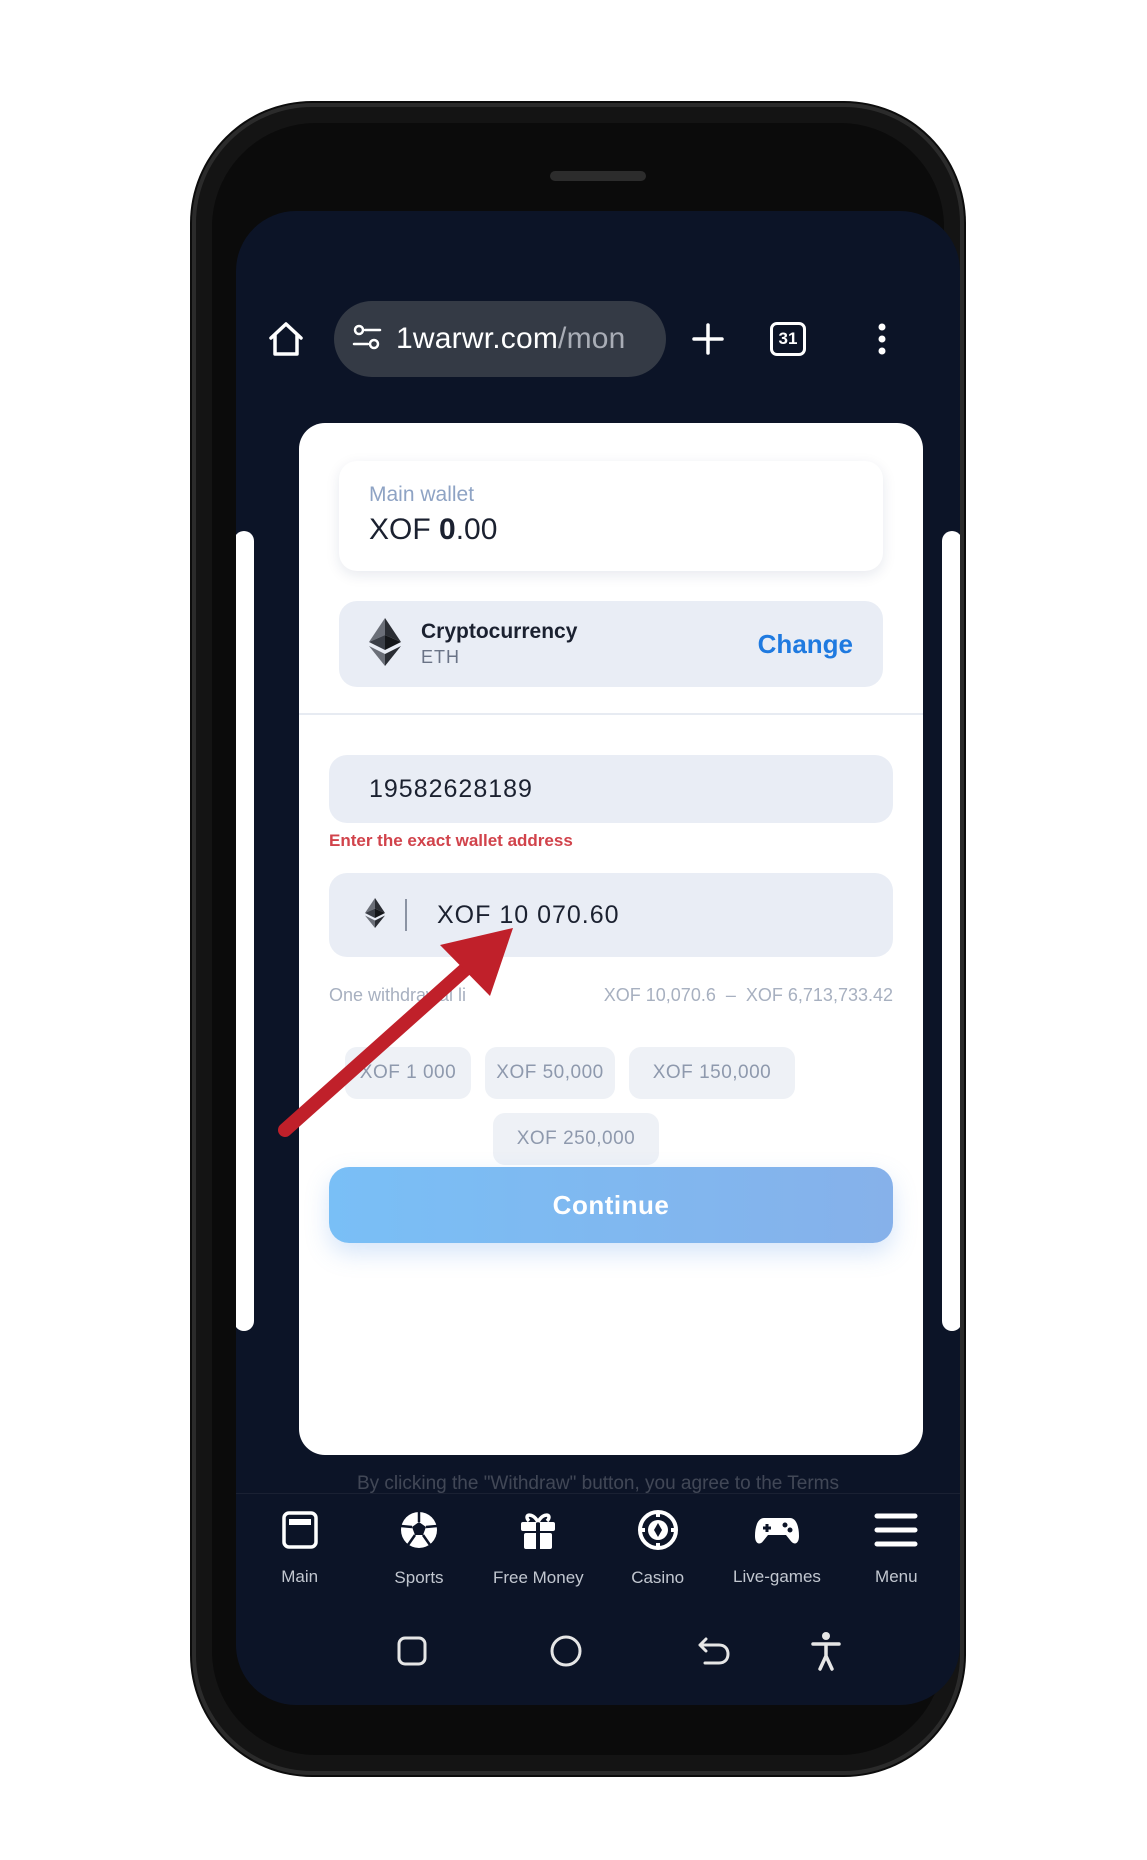 Image resolution: width=1147 pixels, height=1860 pixels. I want to click on casino-chip-icon, so click(658, 1532).